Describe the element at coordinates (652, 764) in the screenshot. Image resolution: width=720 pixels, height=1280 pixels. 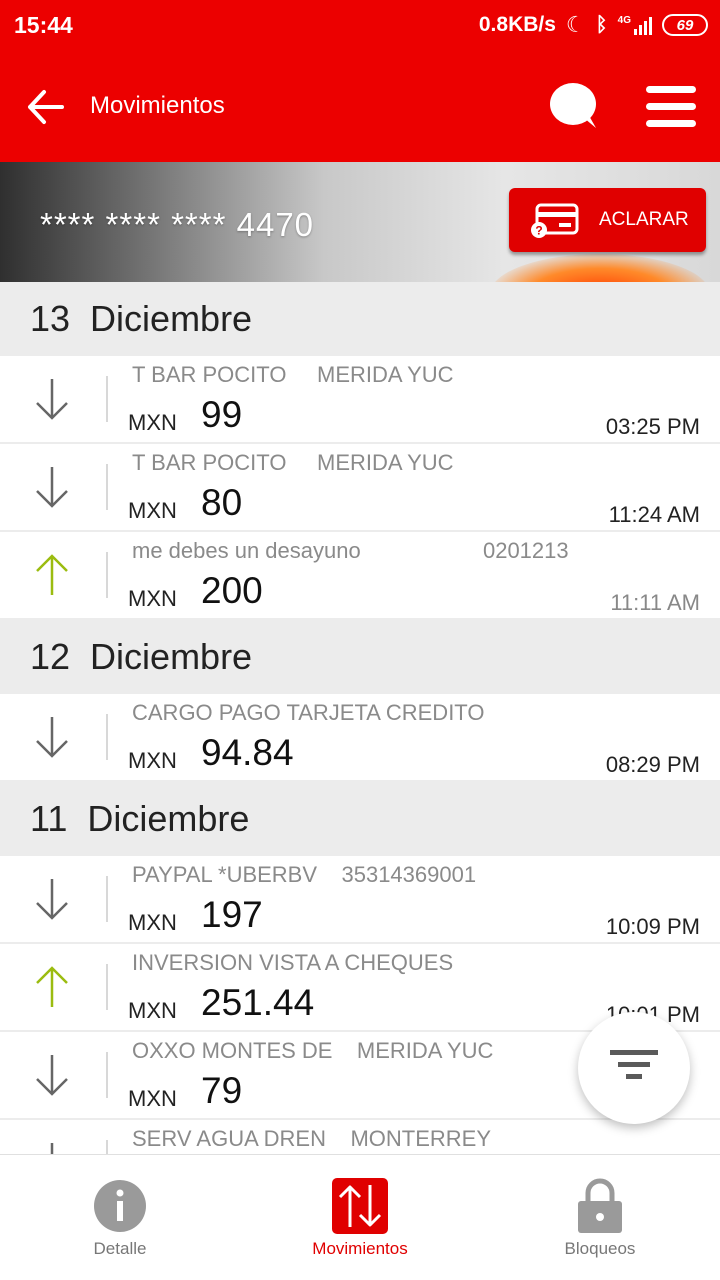
I see `transaction-time: 08:29 PM` at that location.